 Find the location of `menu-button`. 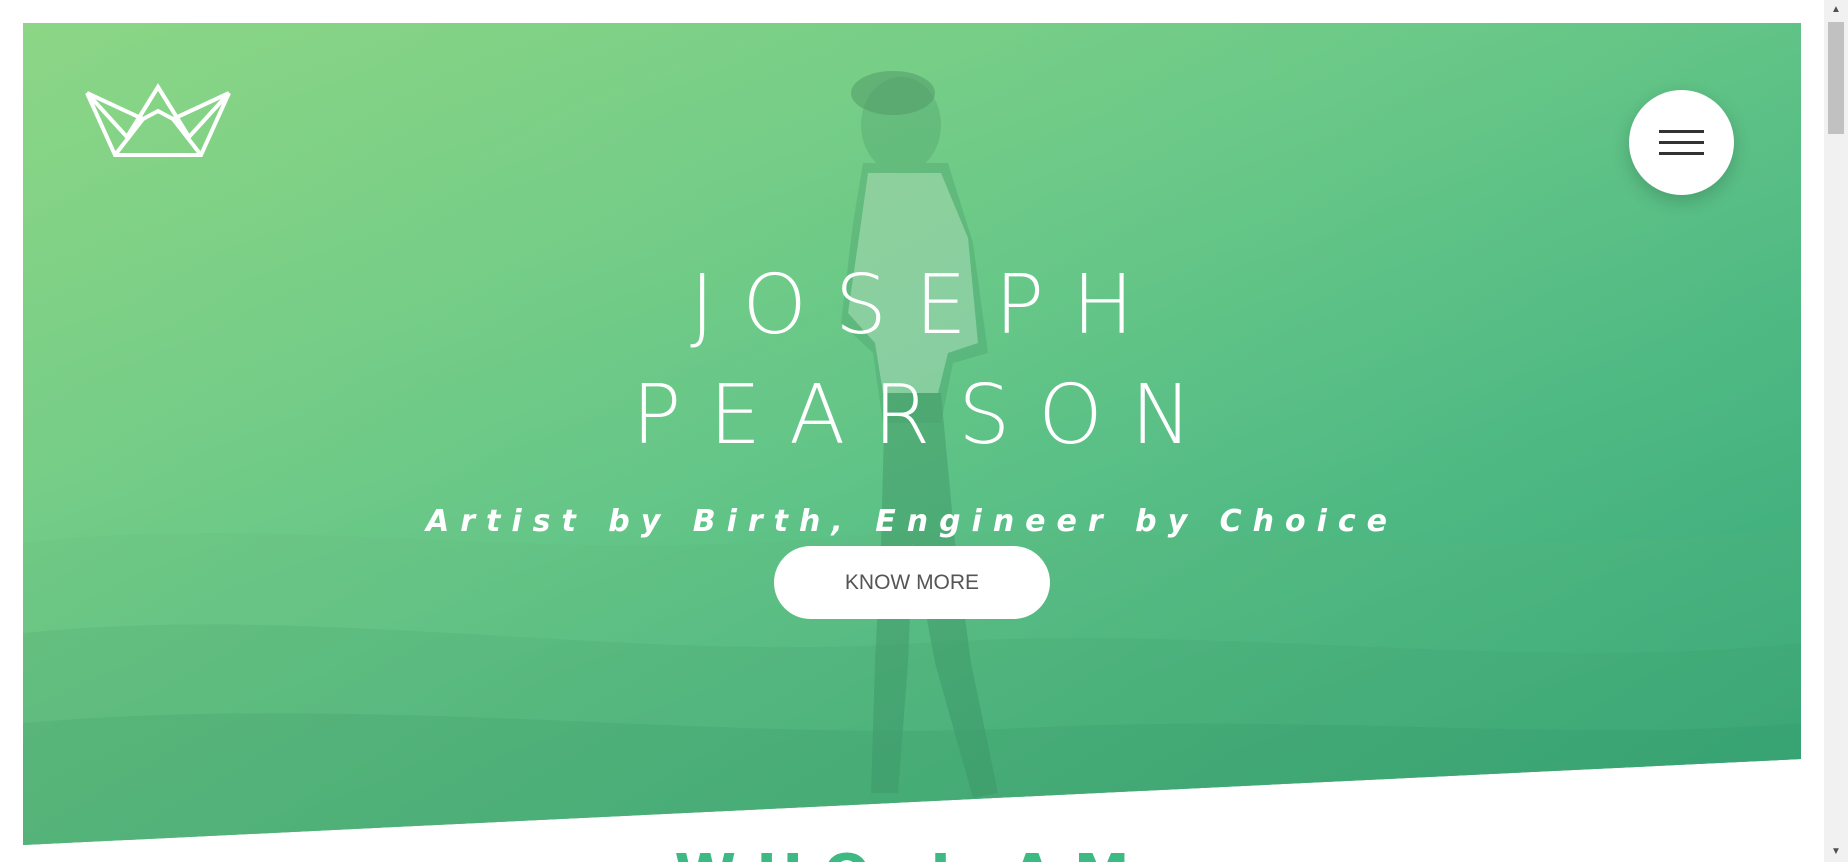

menu-button is located at coordinates (1681, 142).